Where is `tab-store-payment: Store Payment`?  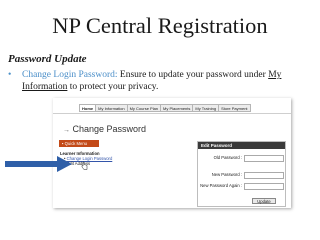 tab-store-payment: Store Payment is located at coordinates (234, 108).